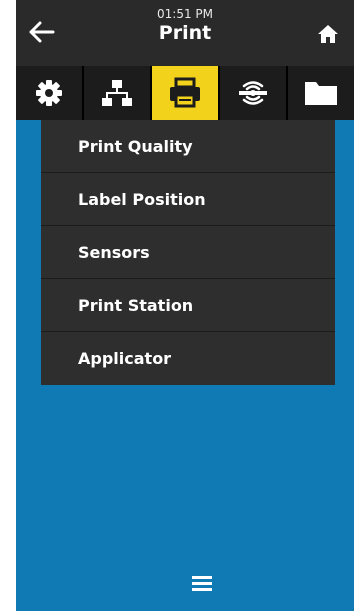  Describe the element at coordinates (185, 14) in the screenshot. I see `clock-time: 01:51 PM` at that location.